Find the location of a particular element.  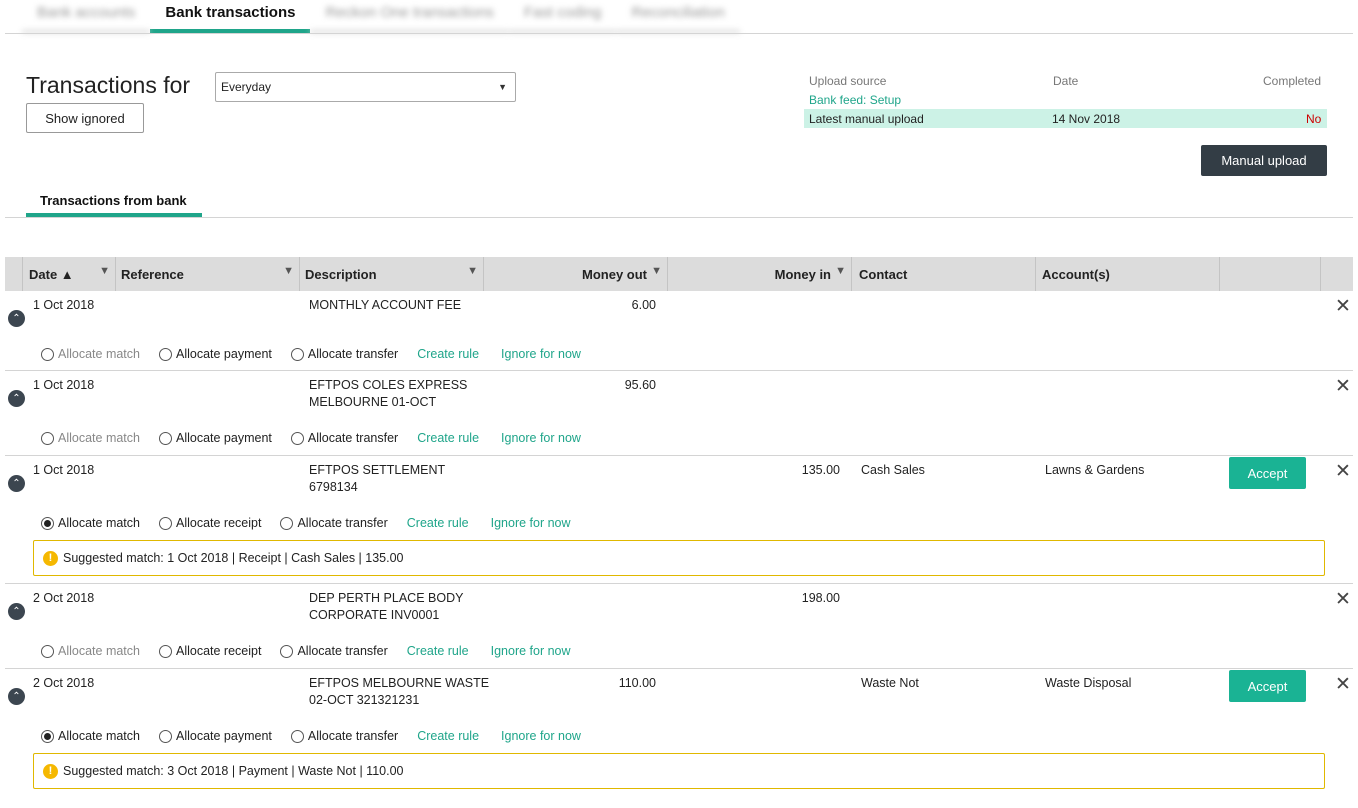

show-ignored-button: Show ignored is located at coordinates (85, 118).